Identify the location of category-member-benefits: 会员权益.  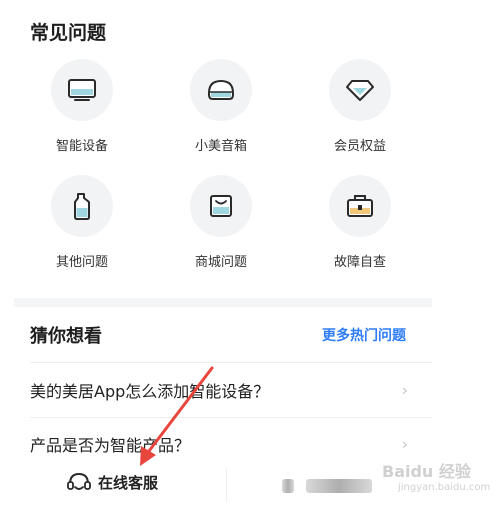
(360, 106).